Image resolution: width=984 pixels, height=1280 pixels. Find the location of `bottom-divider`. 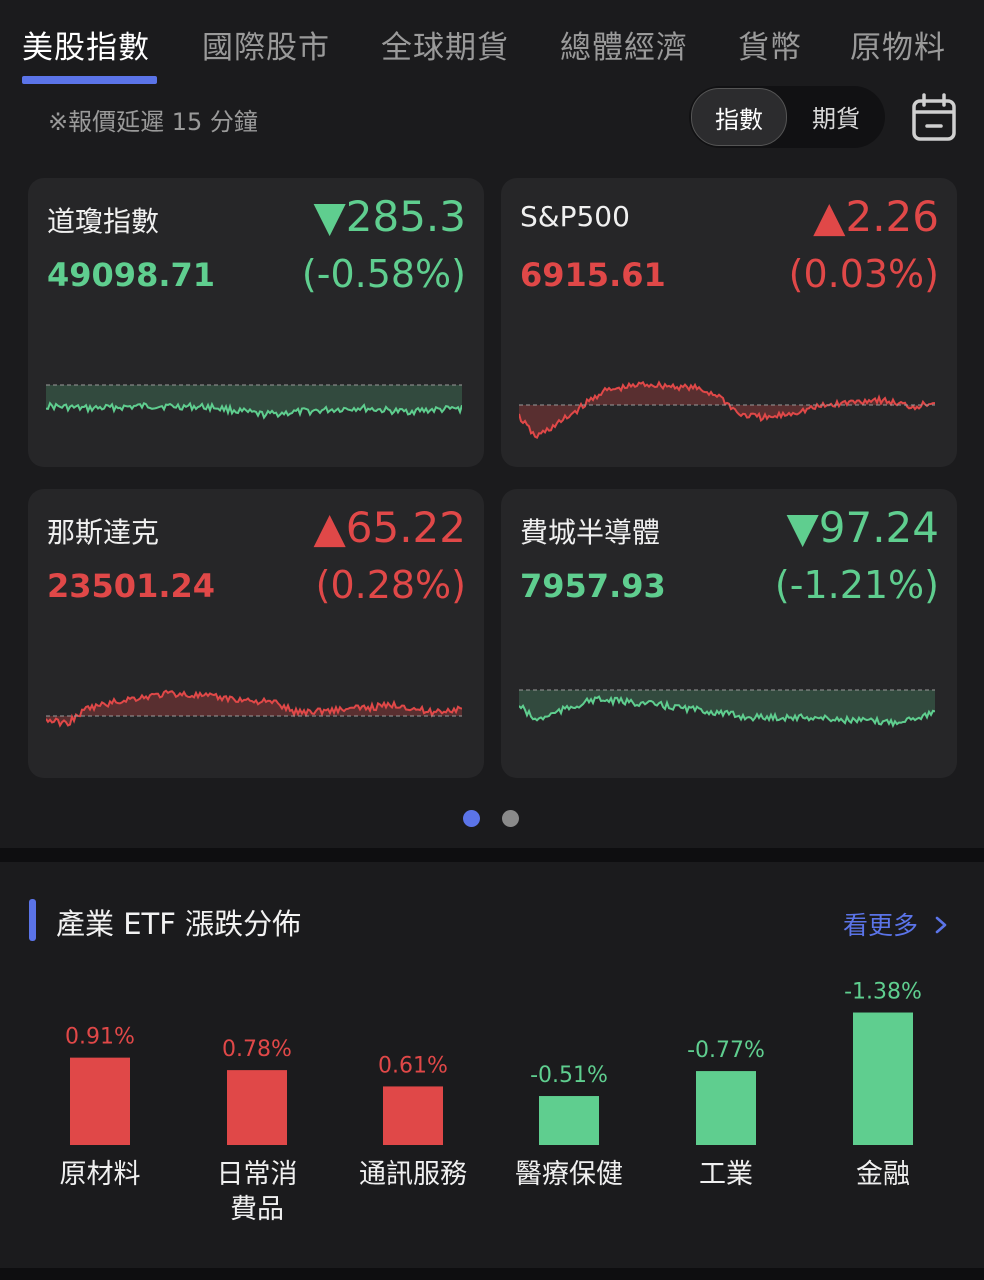

bottom-divider is located at coordinates (492, 1274).